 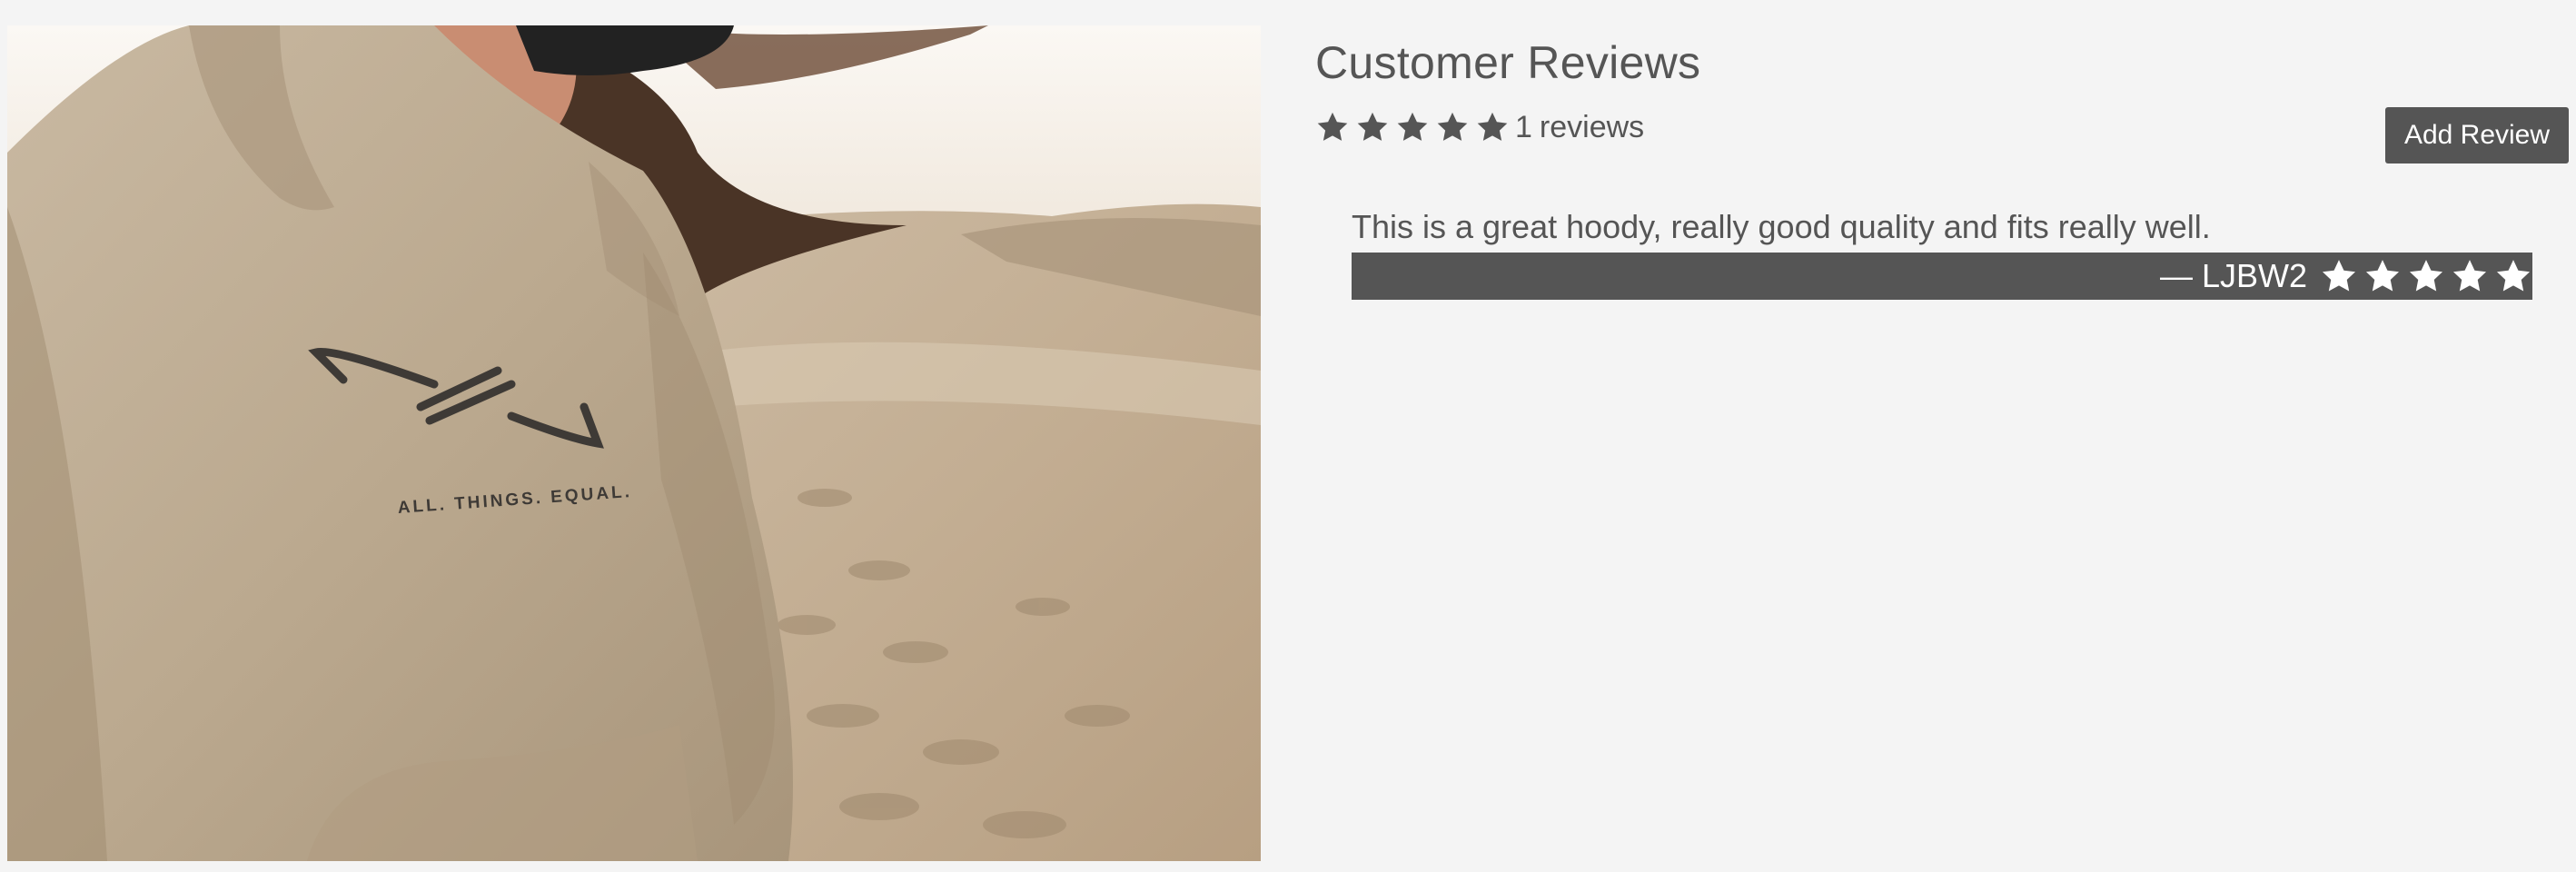 I want to click on average-rating-stars, so click(x=1415, y=127).